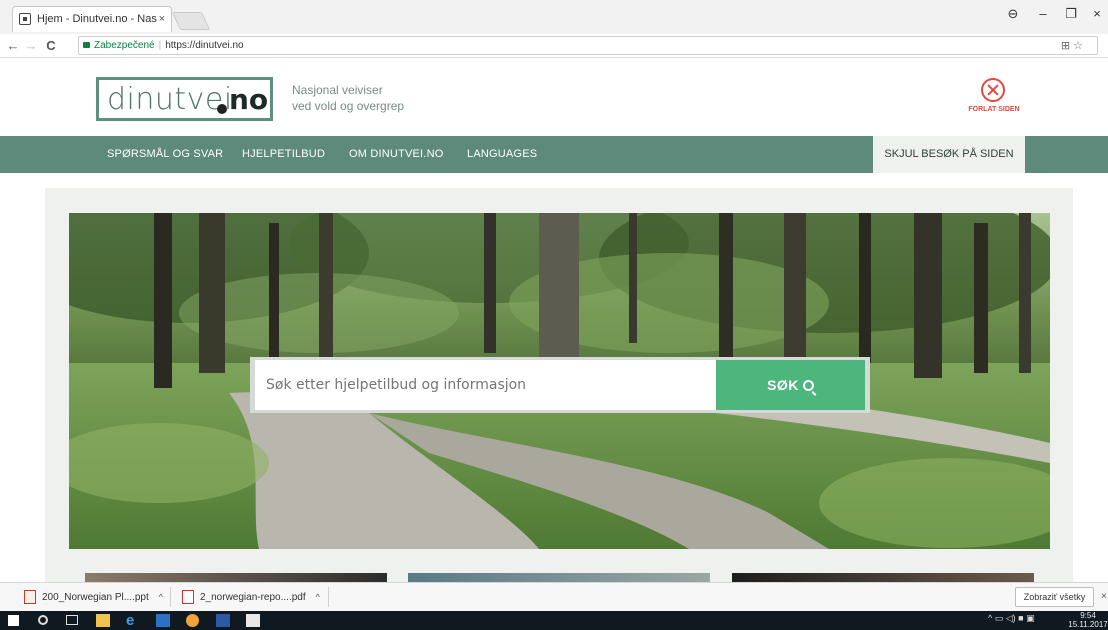 The width and height of the screenshot is (1108, 630). I want to click on edge-browser-icon: e, so click(133, 620).